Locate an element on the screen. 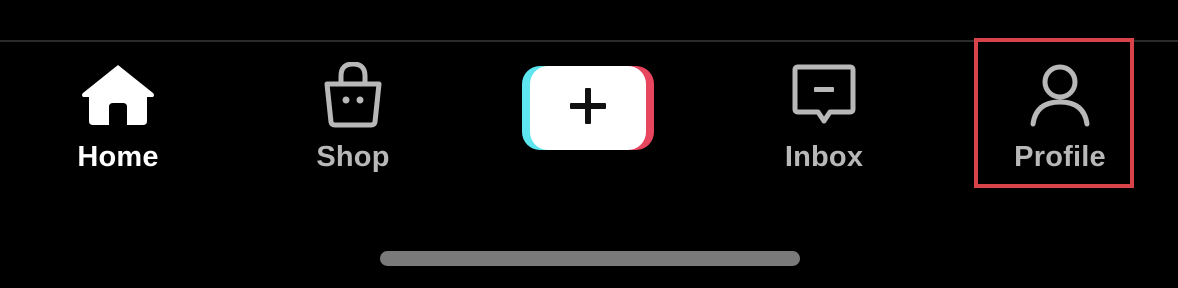 This screenshot has width=1178, height=288. person-icon is located at coordinates (1060, 95).